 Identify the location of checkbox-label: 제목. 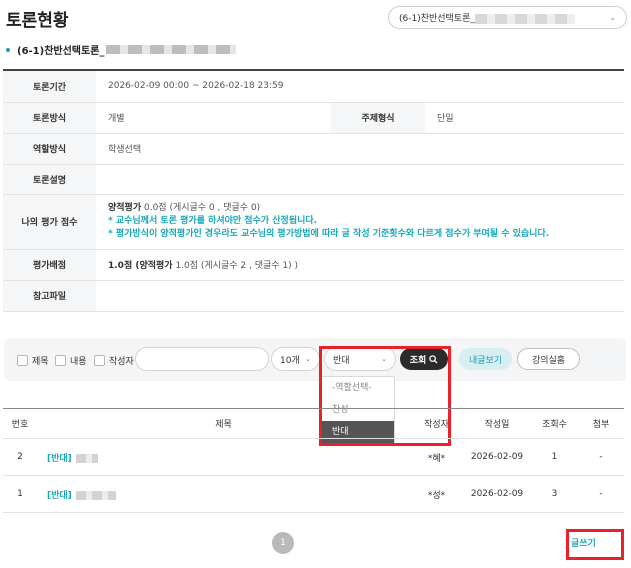
(40, 362).